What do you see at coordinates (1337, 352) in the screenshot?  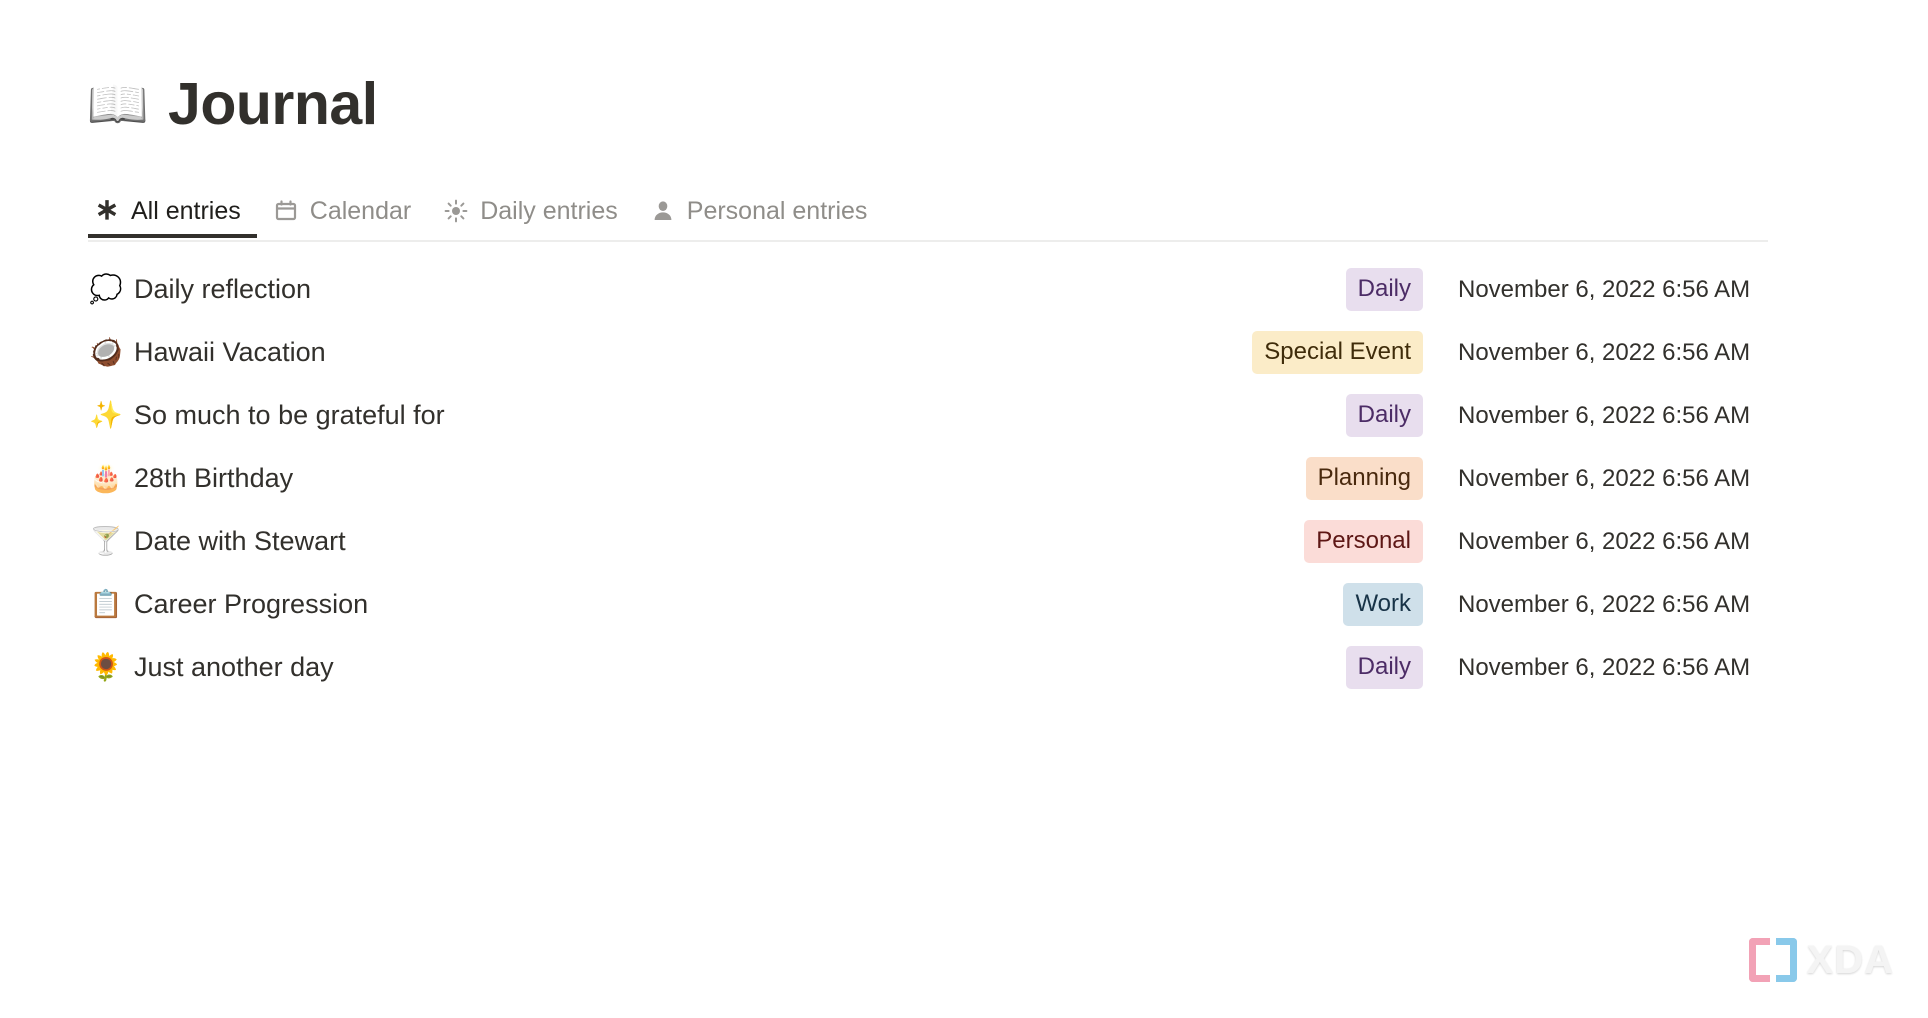 I see `status-badge: Special Event` at bounding box center [1337, 352].